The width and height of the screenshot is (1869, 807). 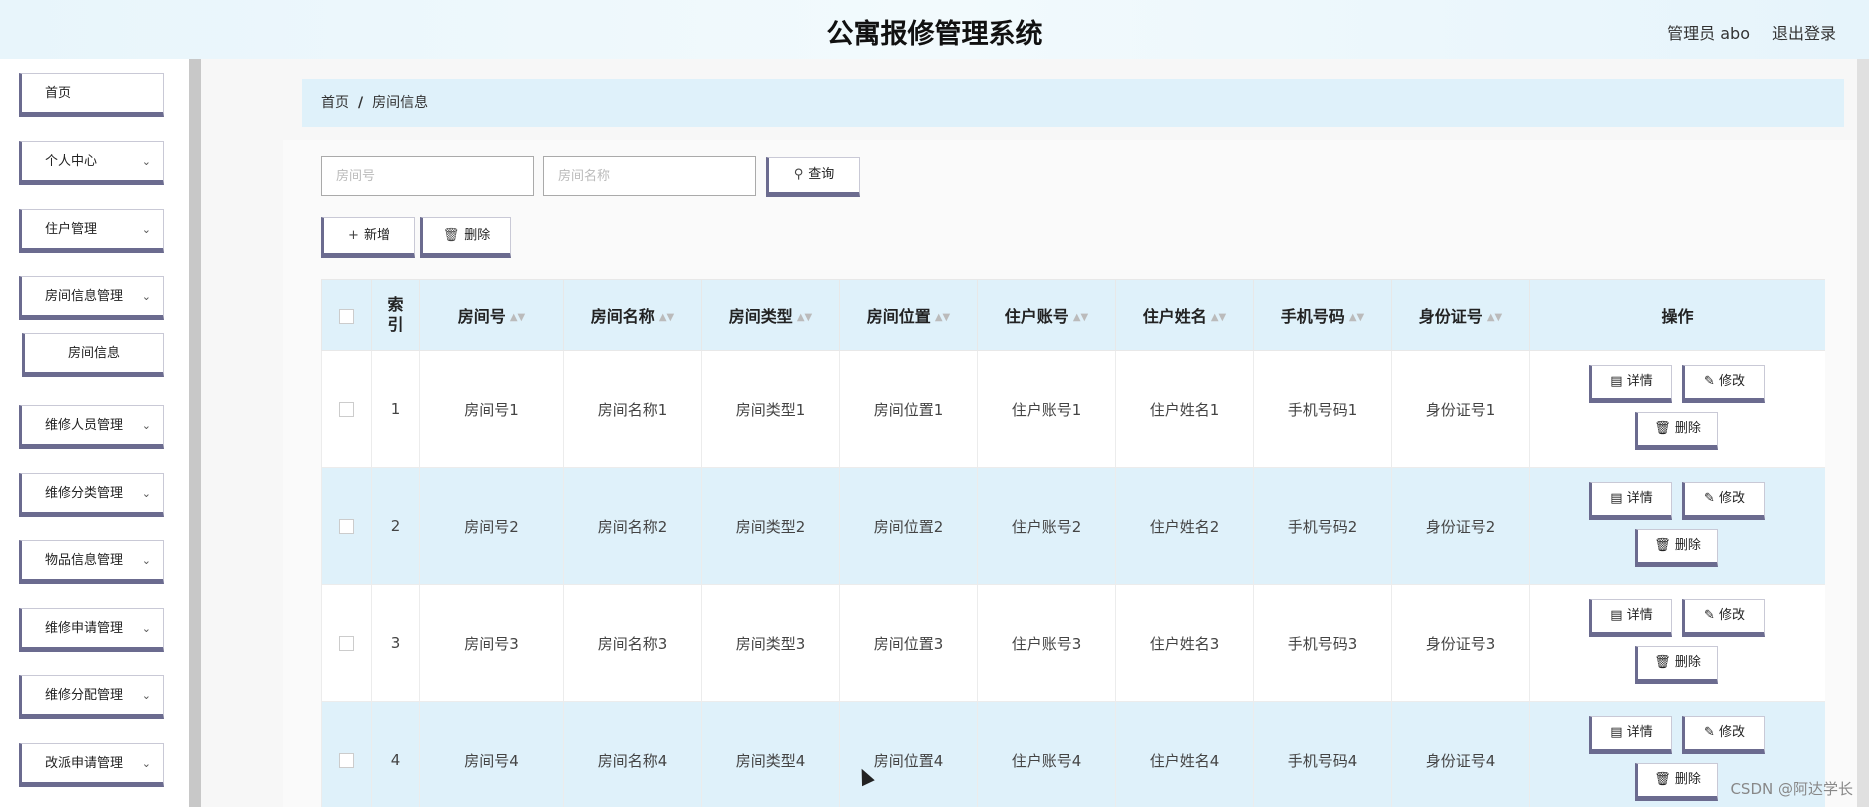 I want to click on document-icon: ▤, so click(x=1618, y=498).